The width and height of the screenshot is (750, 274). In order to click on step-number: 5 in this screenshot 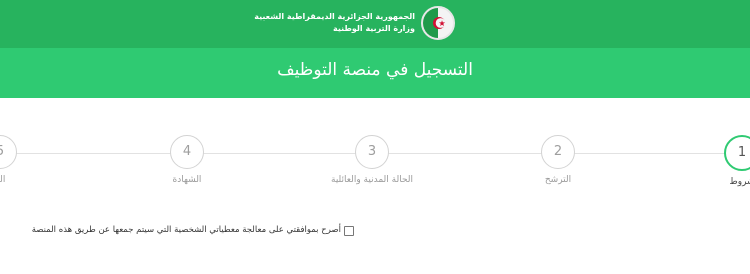, I will do `click(8, 152)`.